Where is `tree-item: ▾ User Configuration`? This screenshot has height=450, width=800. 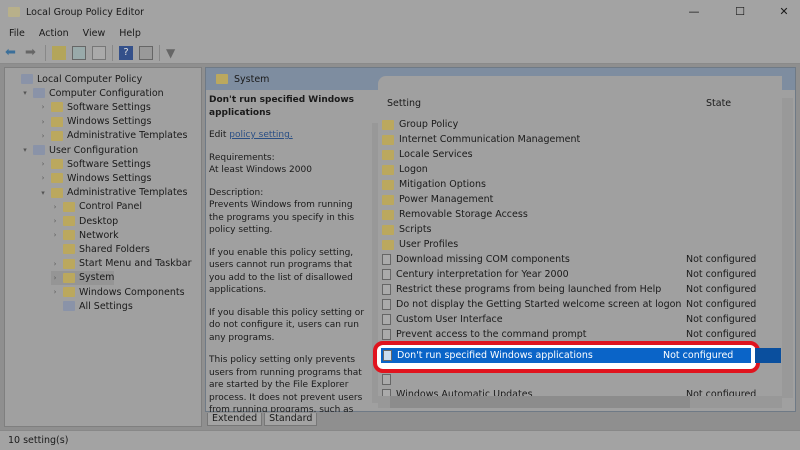
tree-item: ▾ User Configuration is located at coordinates (79, 150).